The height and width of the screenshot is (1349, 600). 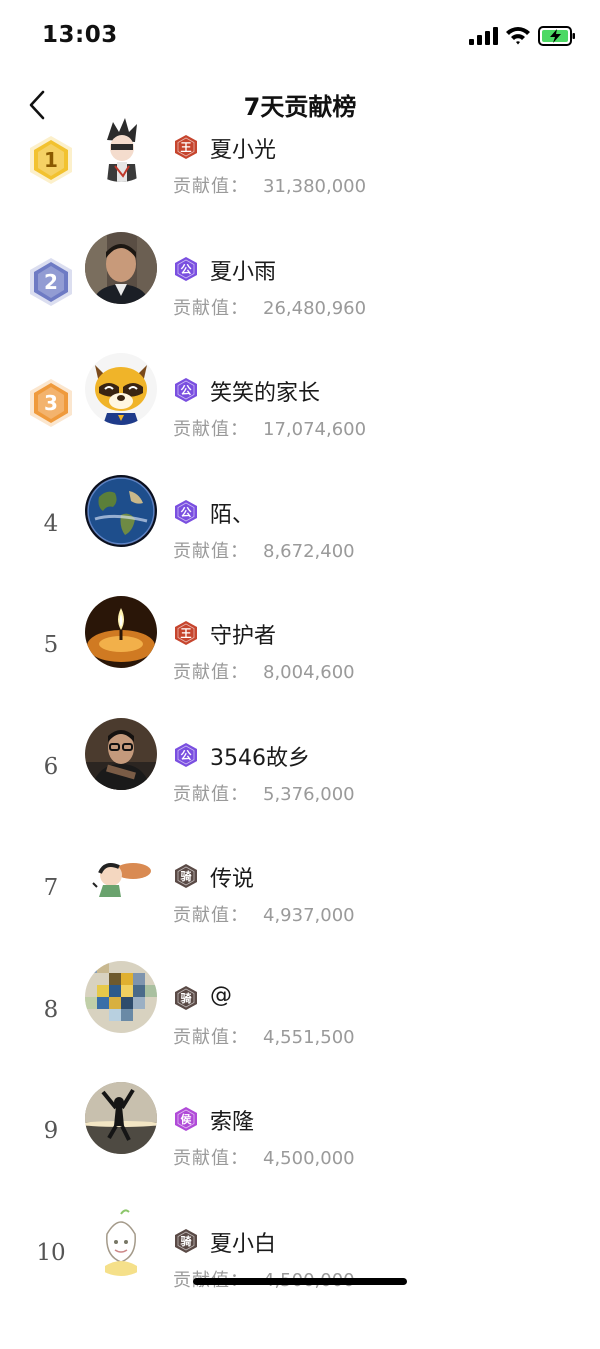 I want to click on user-name: 守护者, so click(x=243, y=634).